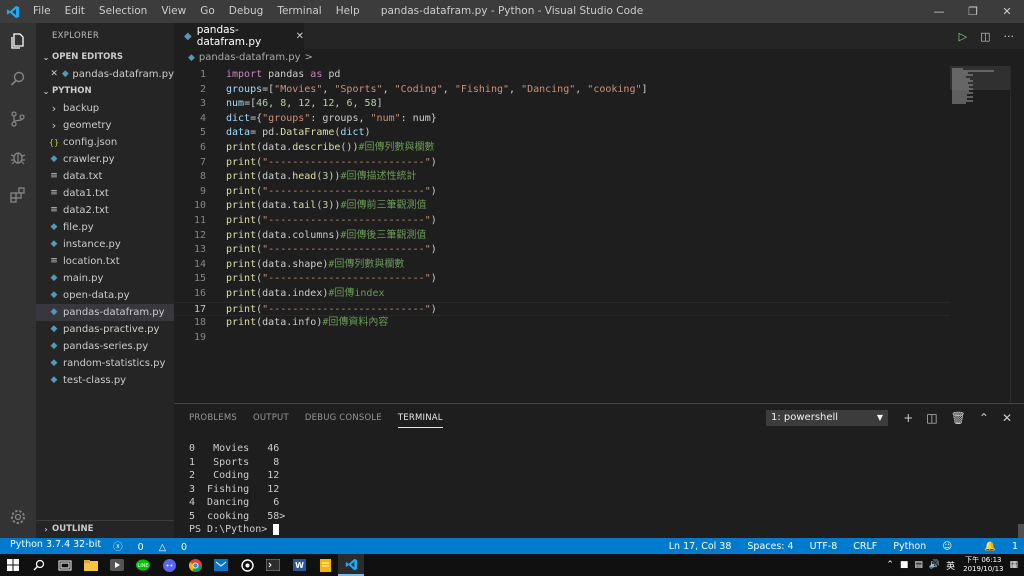 The image size is (1024, 576). Describe the element at coordinates (241, 191) in the screenshot. I see `code-token: print` at that location.